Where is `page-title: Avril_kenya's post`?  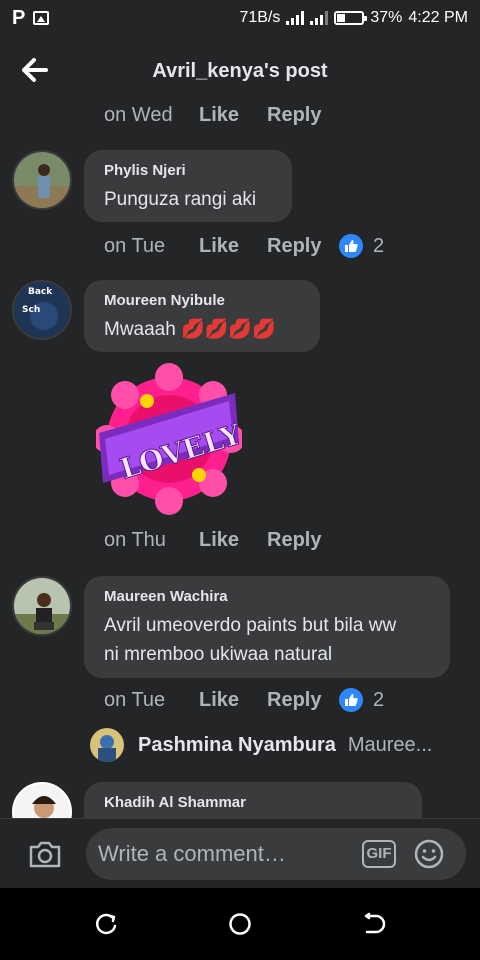
page-title: Avril_kenya's post is located at coordinates (240, 71).